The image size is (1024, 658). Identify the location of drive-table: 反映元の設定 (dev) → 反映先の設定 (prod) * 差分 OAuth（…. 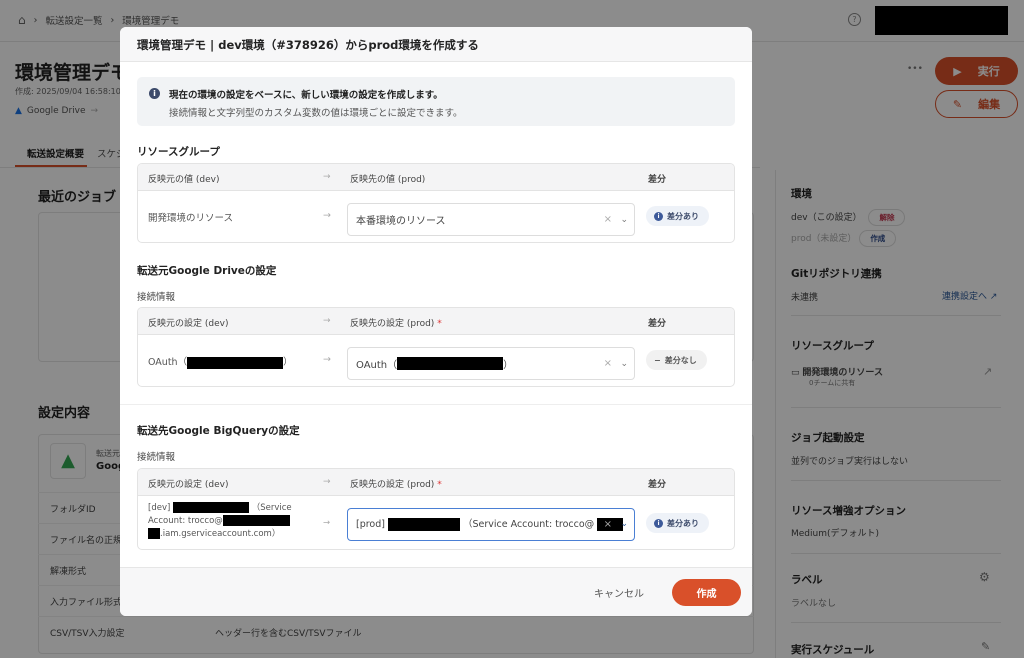
(436, 347).